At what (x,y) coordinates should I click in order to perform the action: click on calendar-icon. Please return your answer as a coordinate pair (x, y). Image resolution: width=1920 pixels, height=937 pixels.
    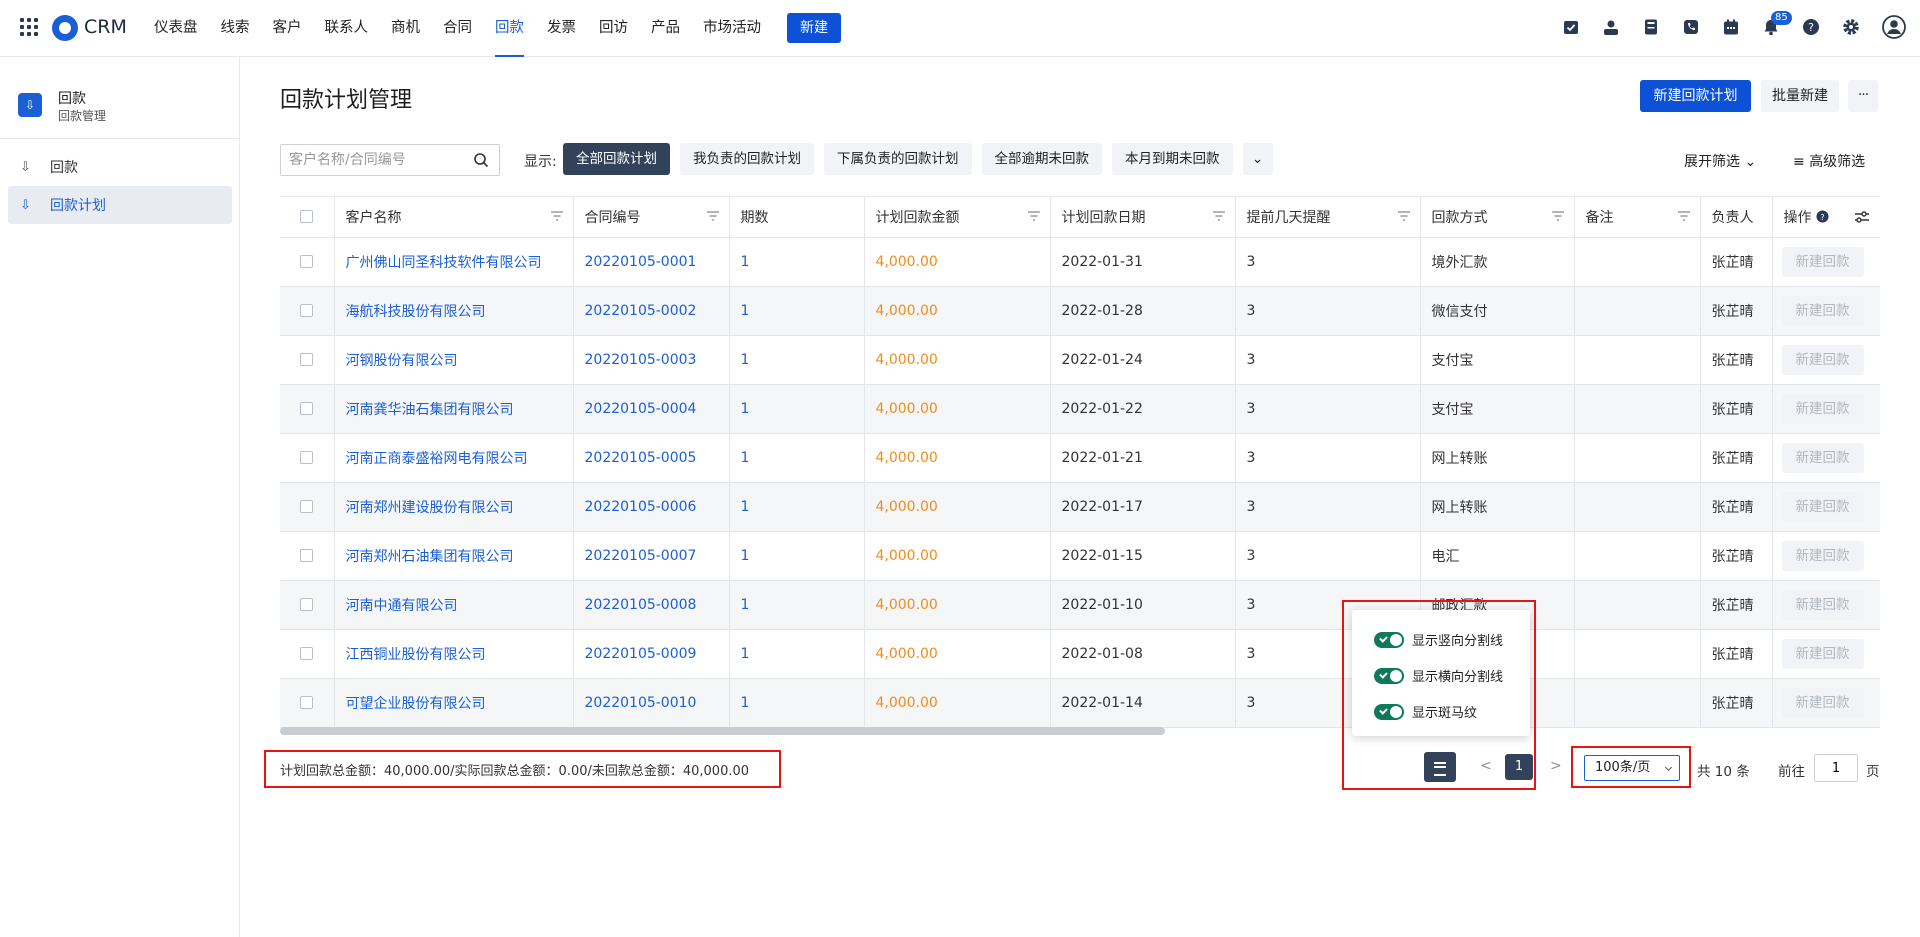
    Looking at the image, I should click on (1731, 27).